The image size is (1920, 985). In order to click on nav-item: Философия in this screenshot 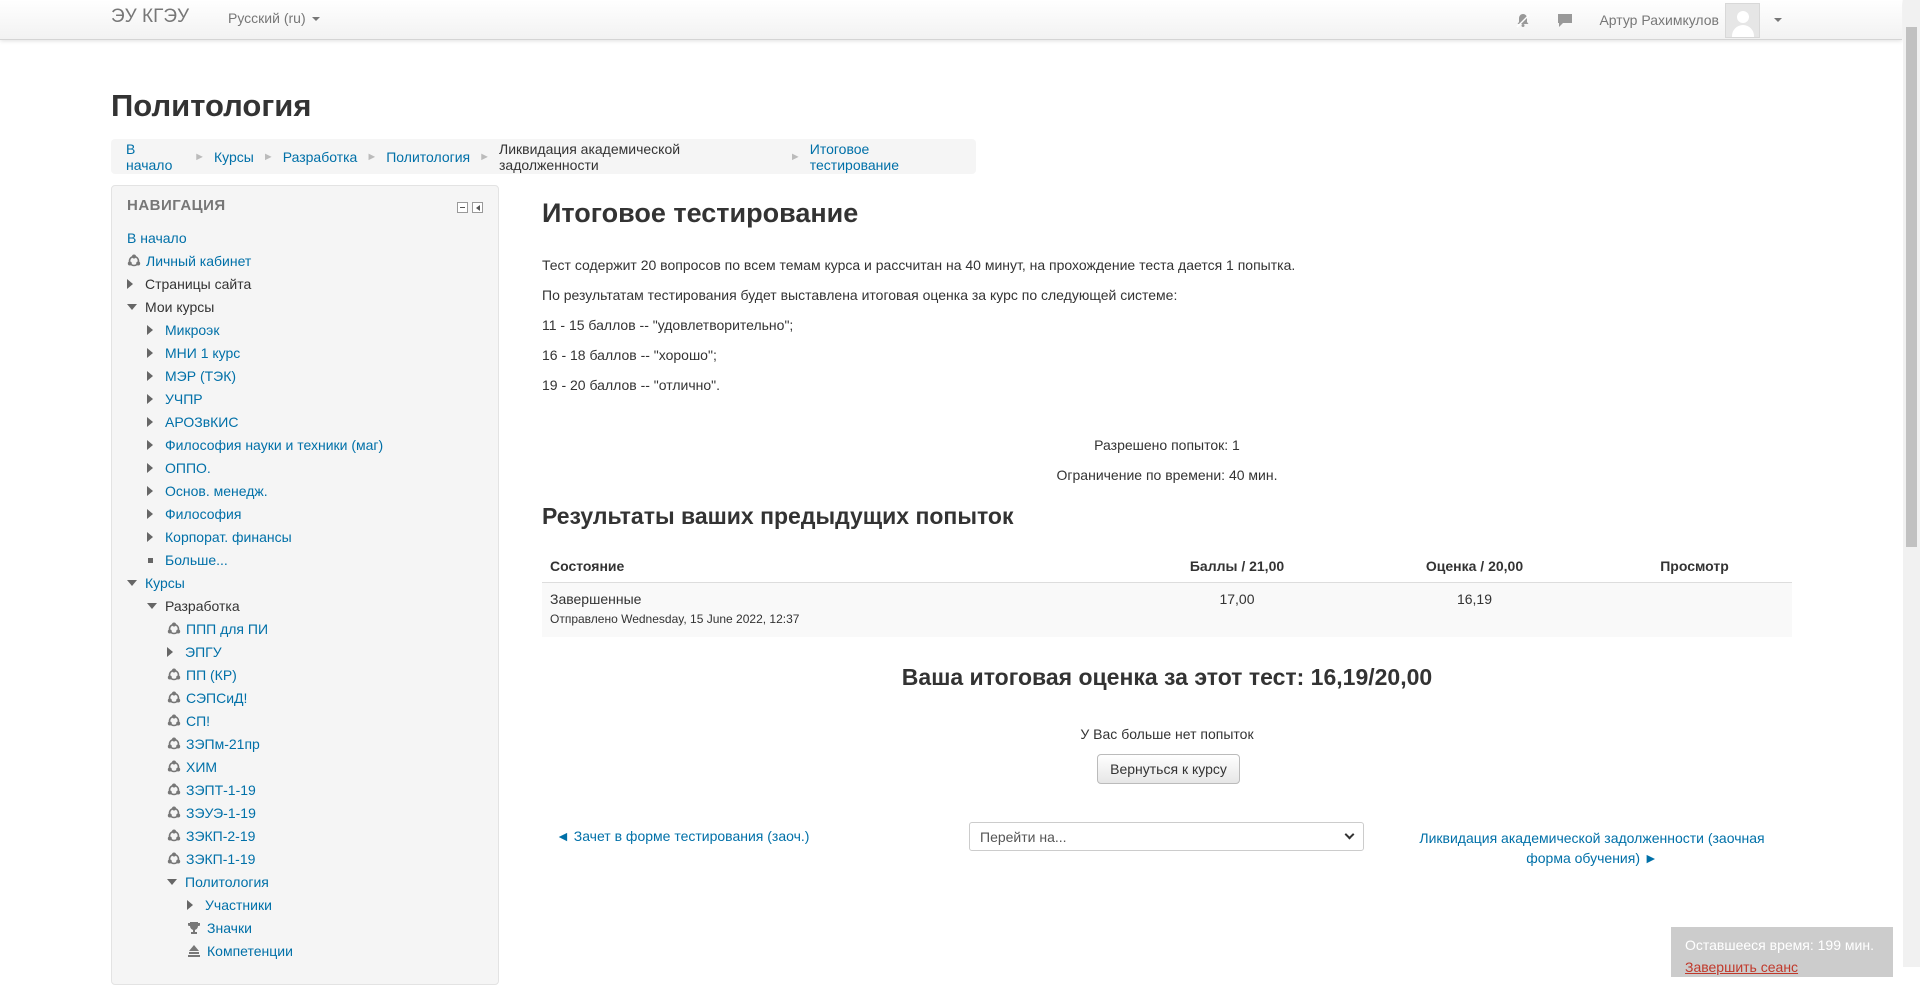, I will do `click(194, 514)`.